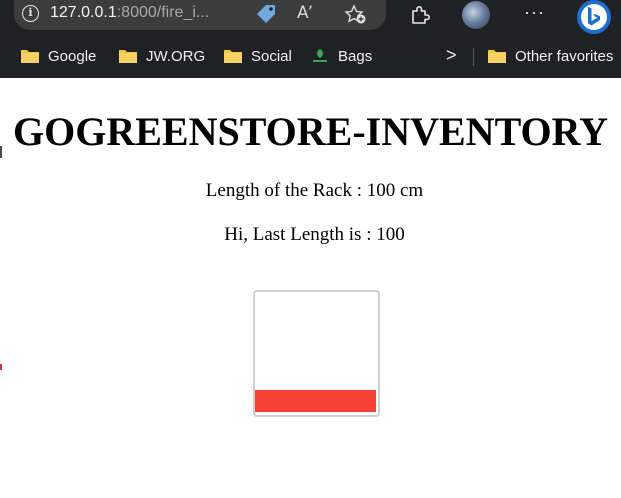  What do you see at coordinates (305, 13) in the screenshot?
I see `read-aloud-icon: Aʼ` at bounding box center [305, 13].